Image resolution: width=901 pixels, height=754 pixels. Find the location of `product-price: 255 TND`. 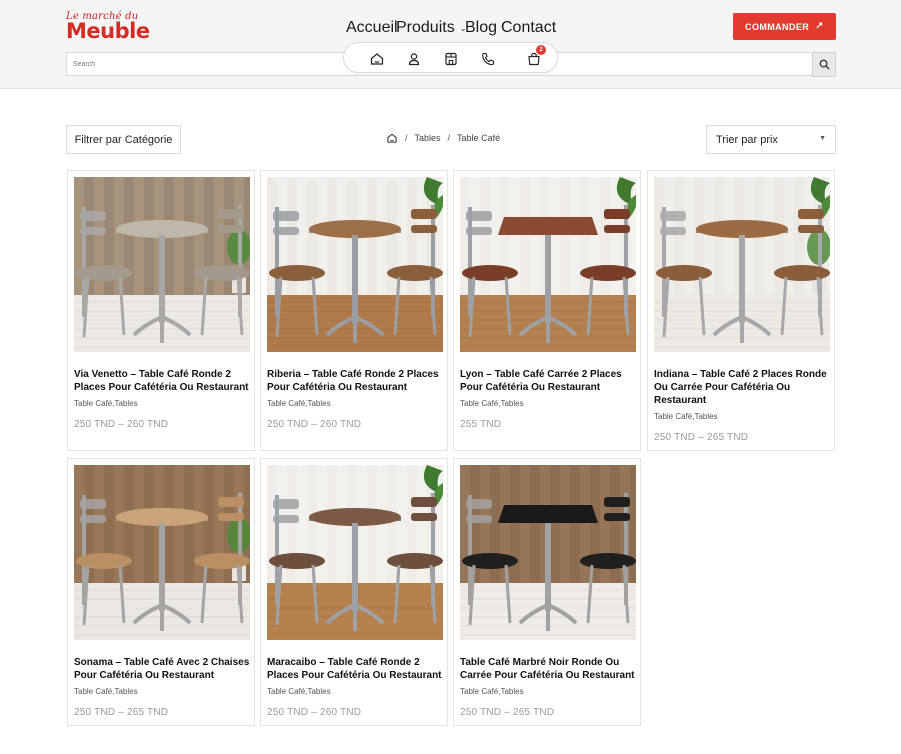

product-price: 255 TND is located at coordinates (481, 424).